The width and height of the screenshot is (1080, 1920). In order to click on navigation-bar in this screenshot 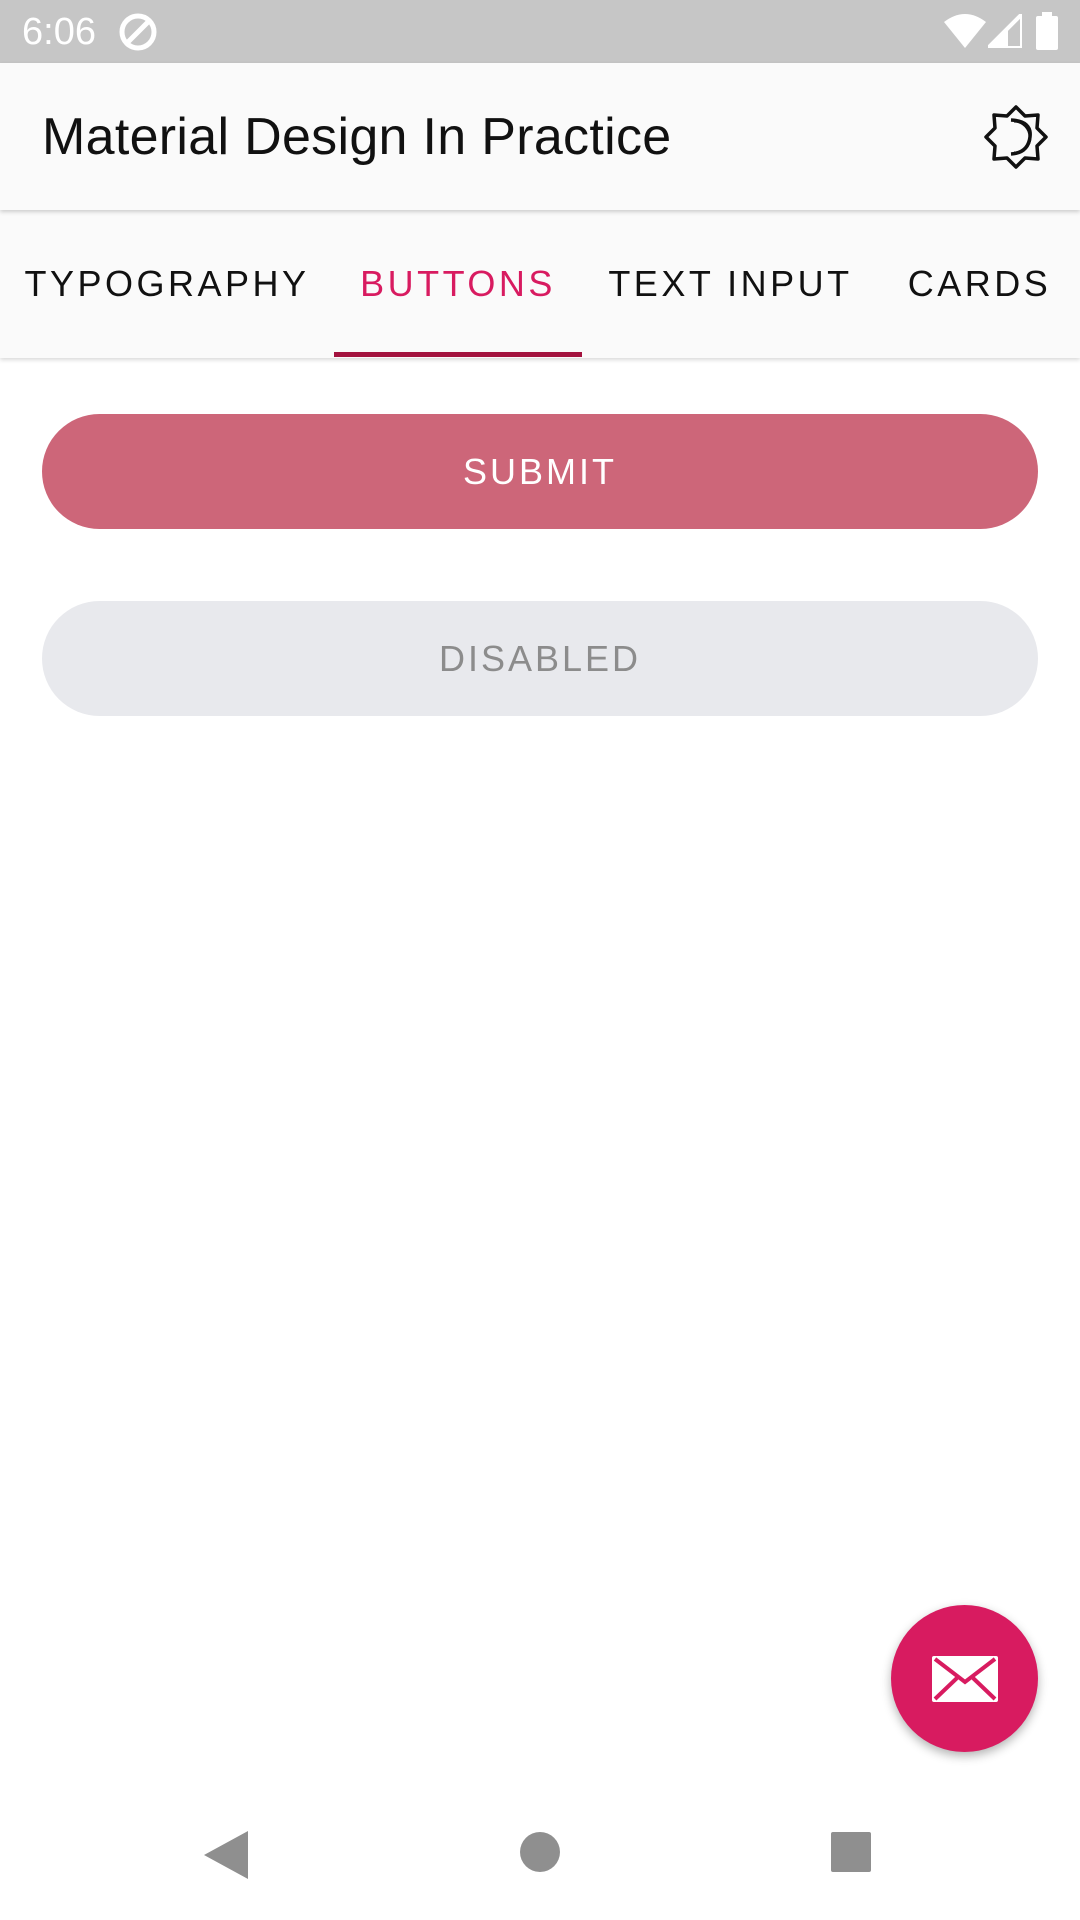, I will do `click(540, 1857)`.